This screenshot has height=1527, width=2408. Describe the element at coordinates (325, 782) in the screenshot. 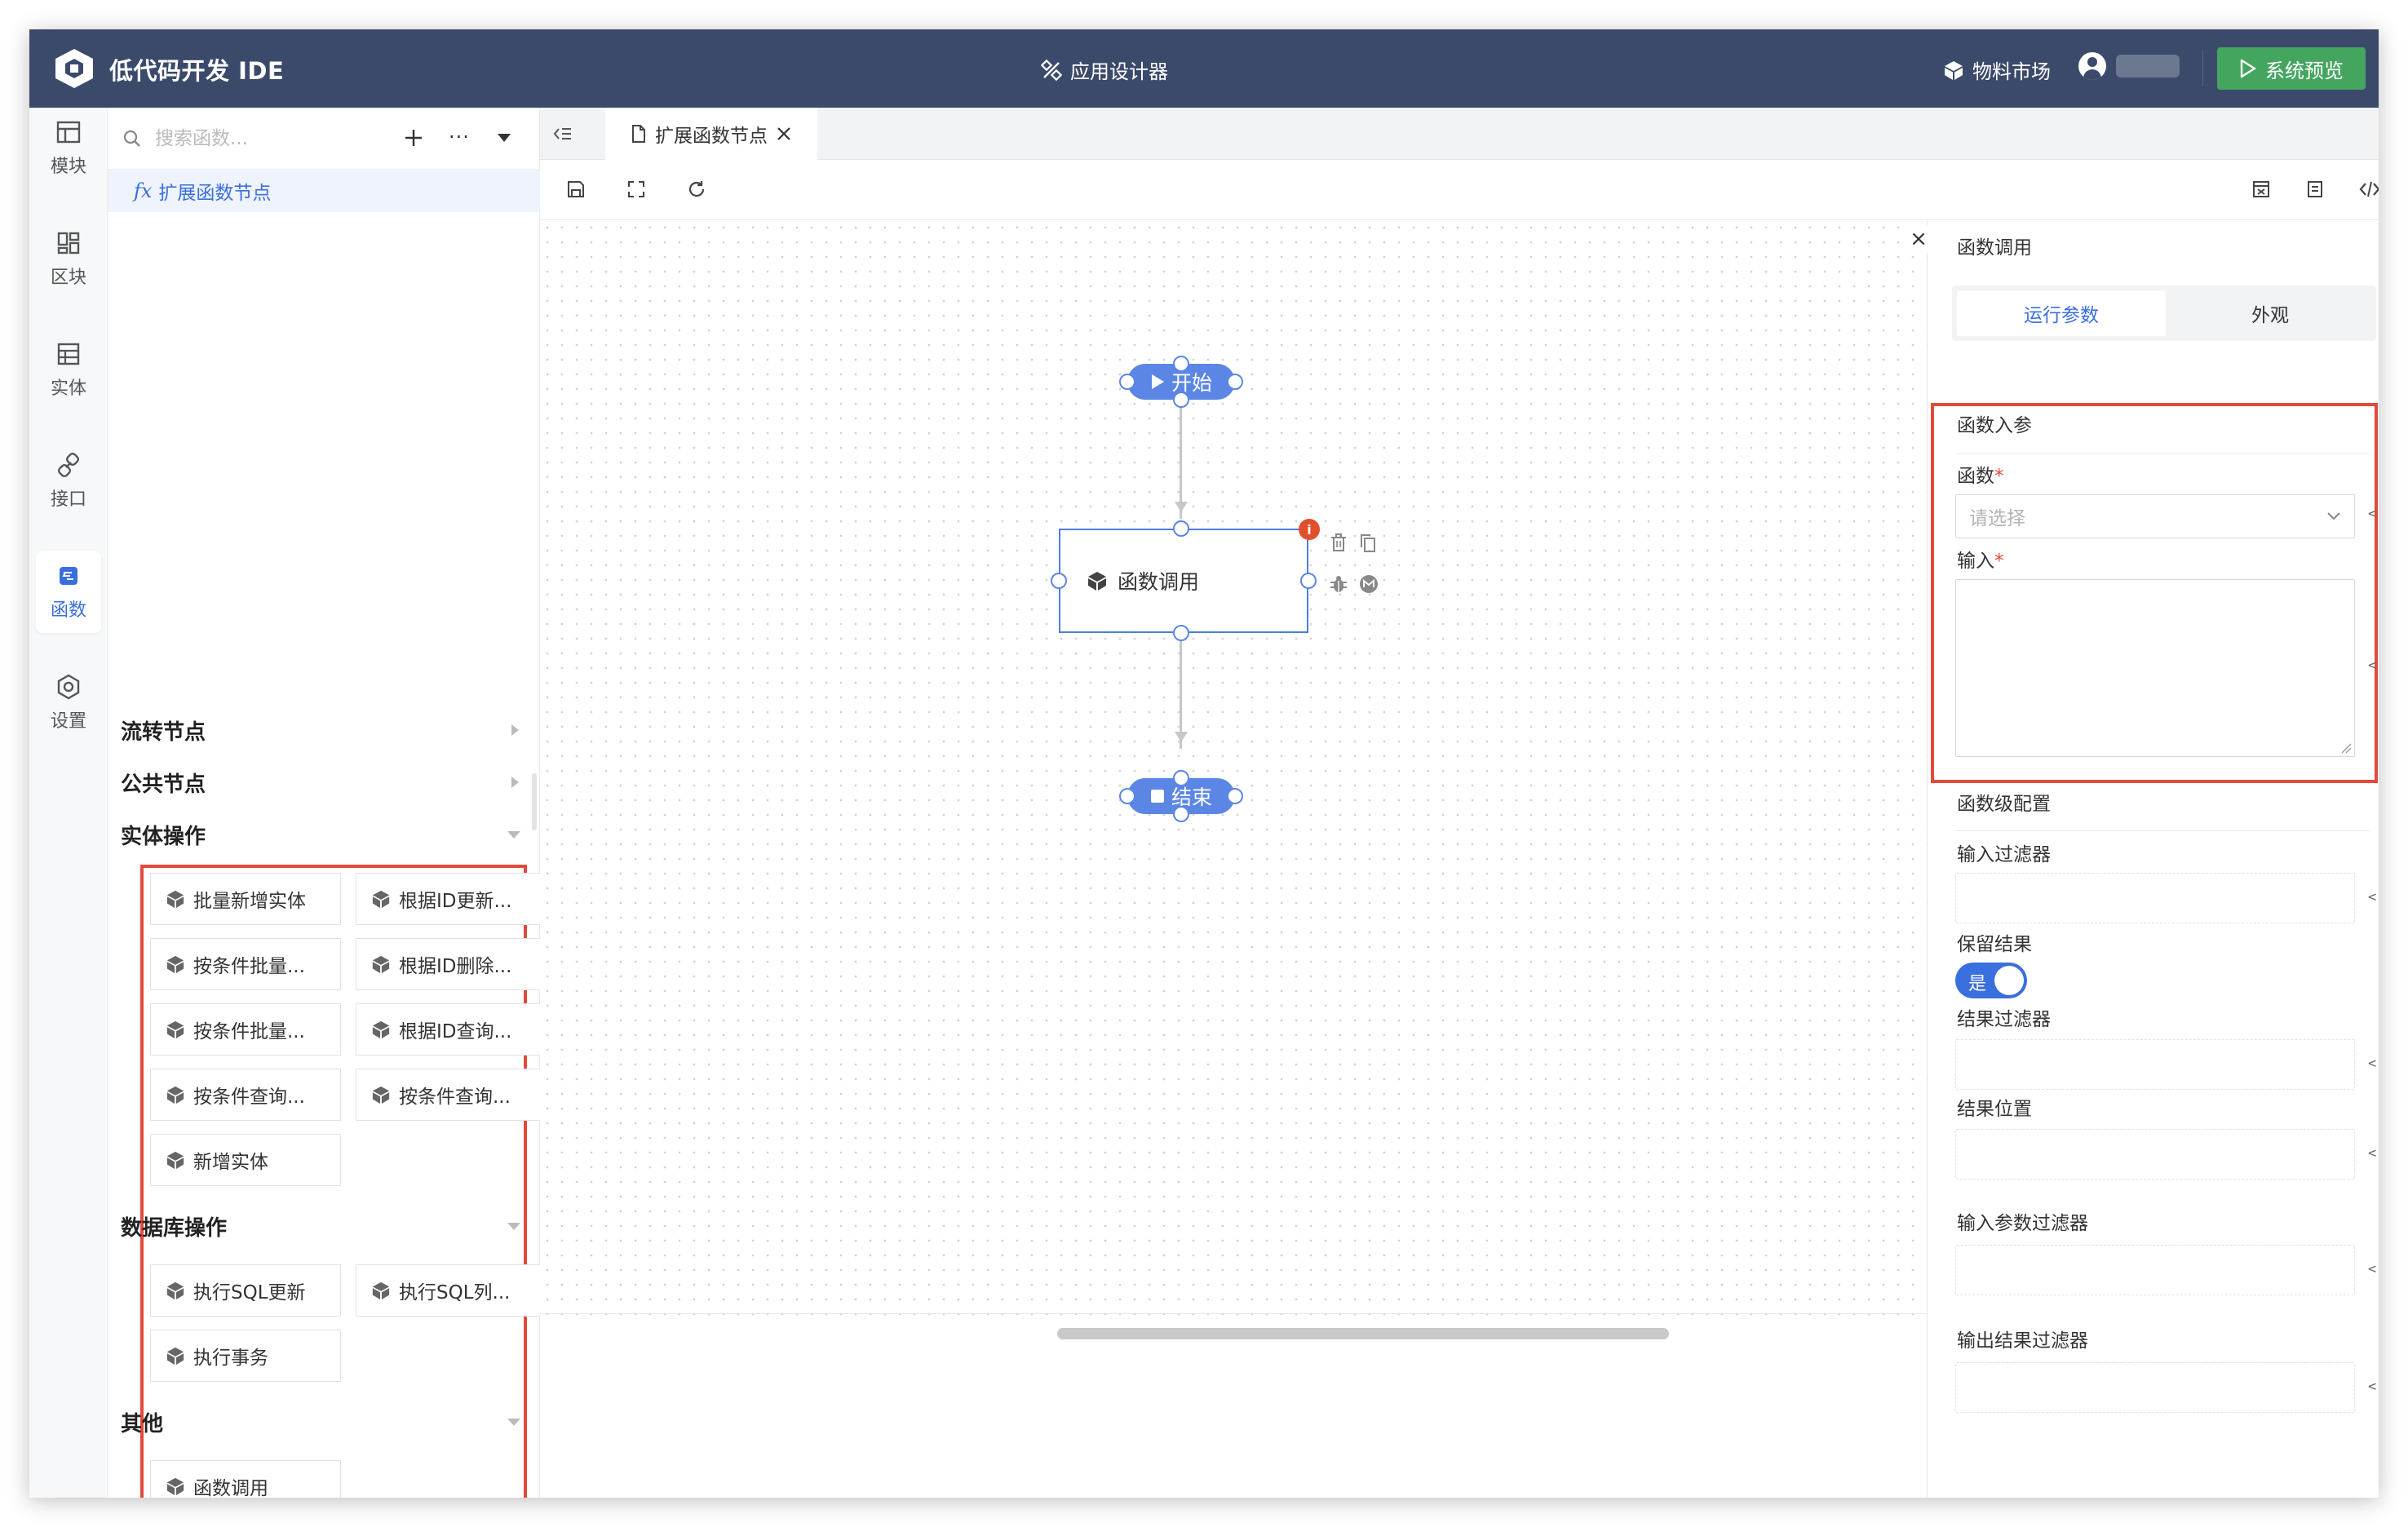

I see `group-common-nodes: 公共节点` at that location.